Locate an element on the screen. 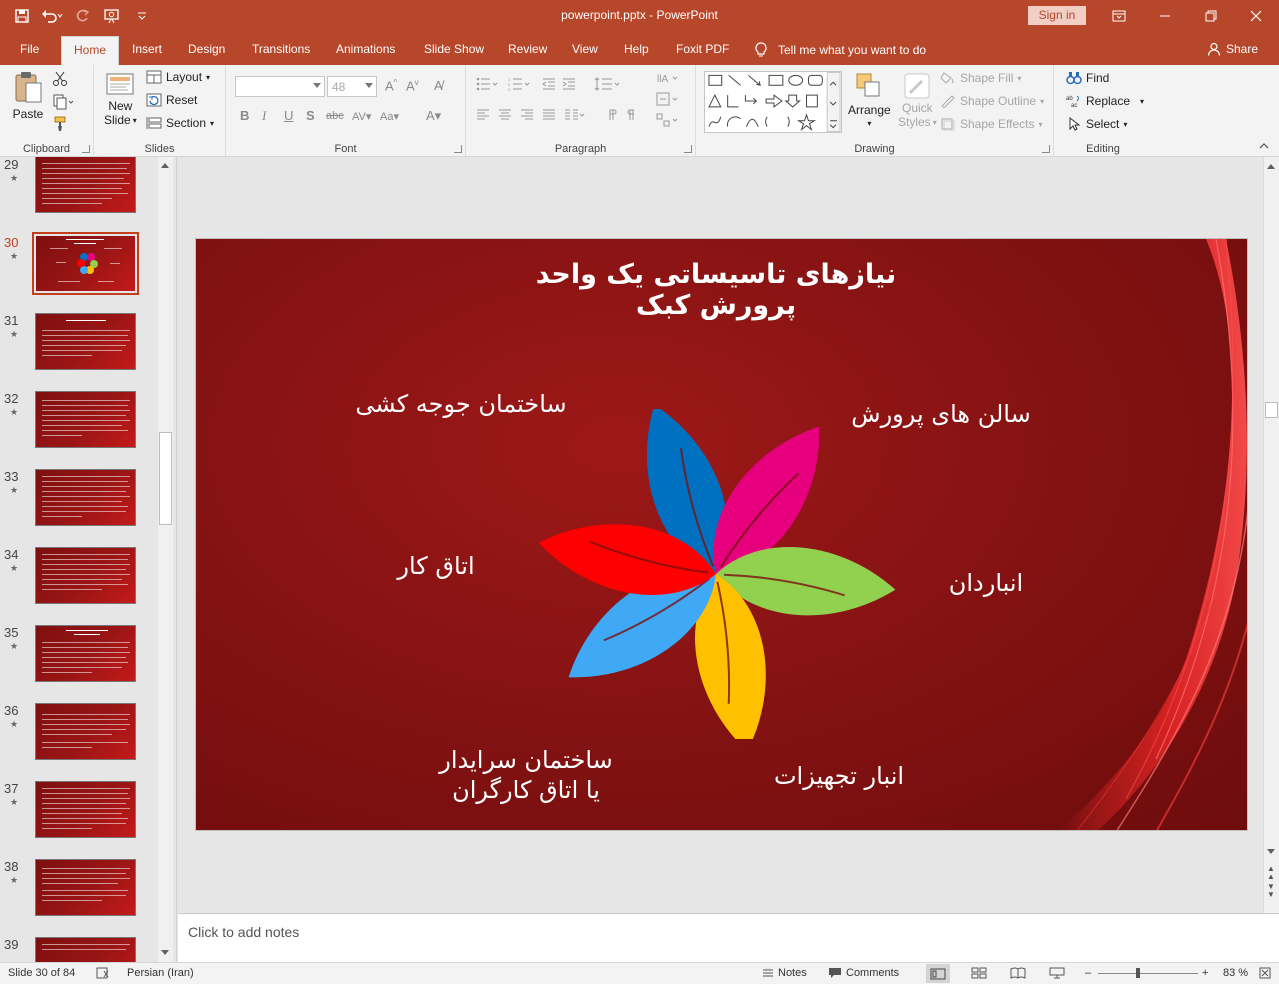 This screenshot has width=1279, height=984. spell-check-icon is located at coordinates (103, 973).